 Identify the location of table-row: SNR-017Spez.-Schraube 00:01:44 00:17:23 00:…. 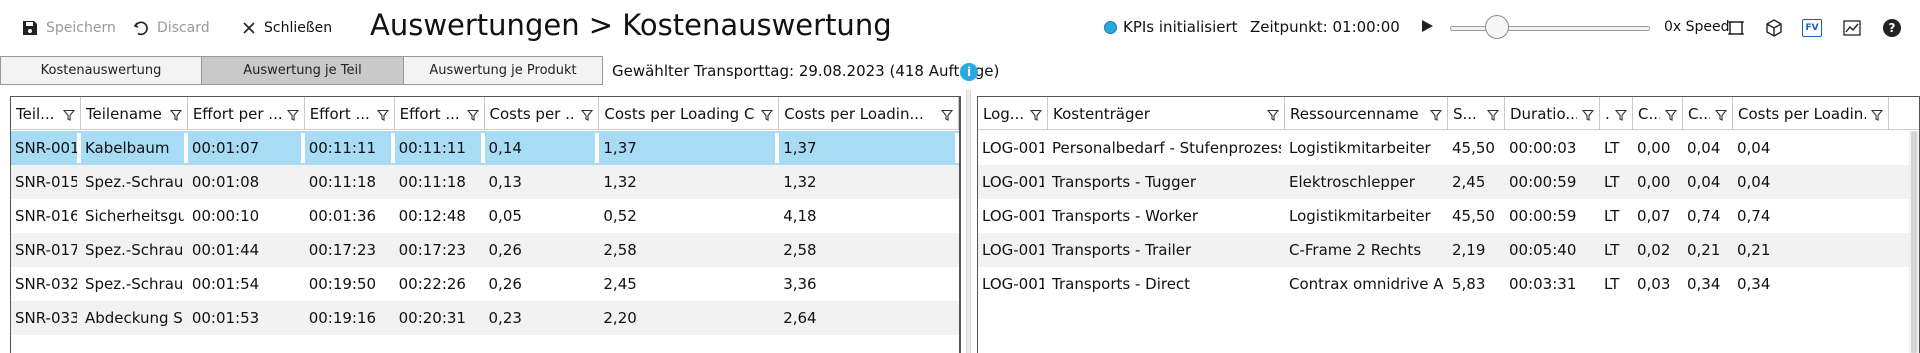
(485, 250).